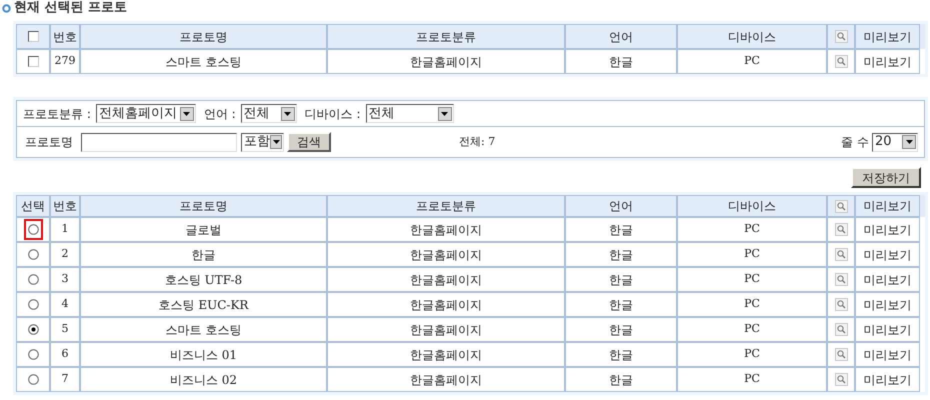 The image size is (930, 400). I want to click on table-cell-text: 4, so click(65, 304).